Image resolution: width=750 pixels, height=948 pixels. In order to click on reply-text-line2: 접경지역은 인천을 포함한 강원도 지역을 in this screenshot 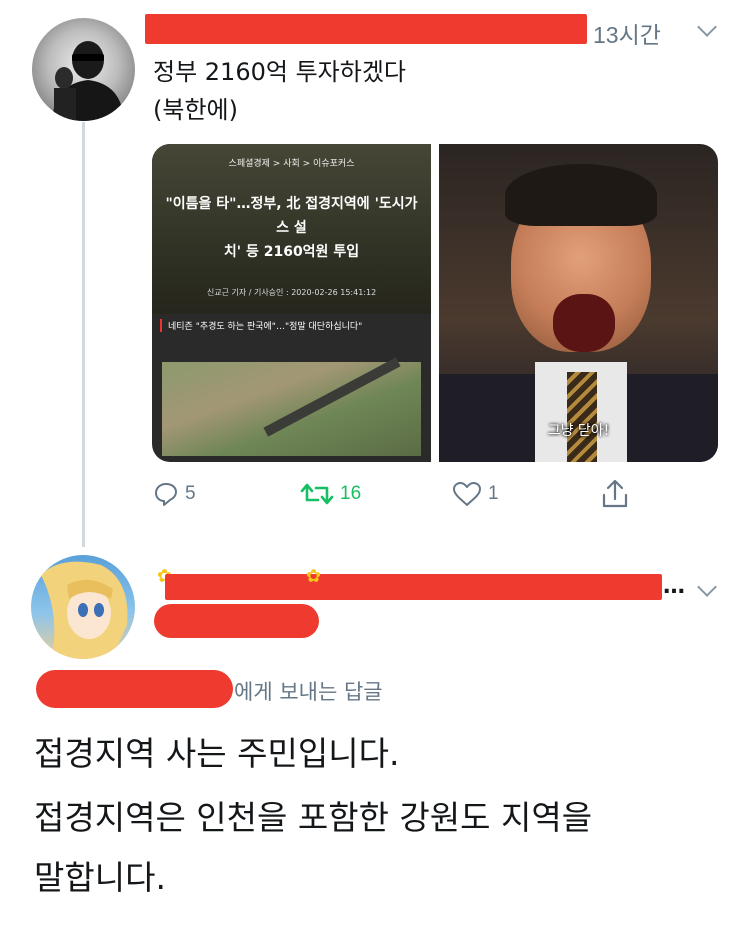, I will do `click(313, 817)`.